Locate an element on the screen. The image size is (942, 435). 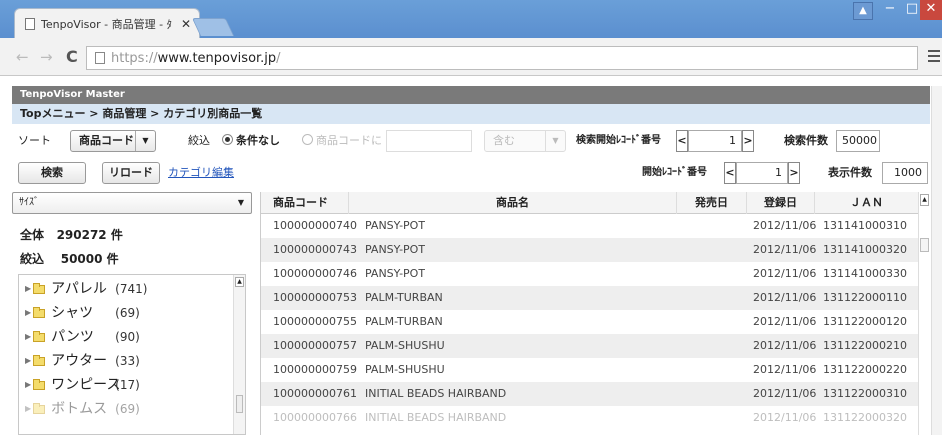
url-scheme: https:// is located at coordinates (134, 58).